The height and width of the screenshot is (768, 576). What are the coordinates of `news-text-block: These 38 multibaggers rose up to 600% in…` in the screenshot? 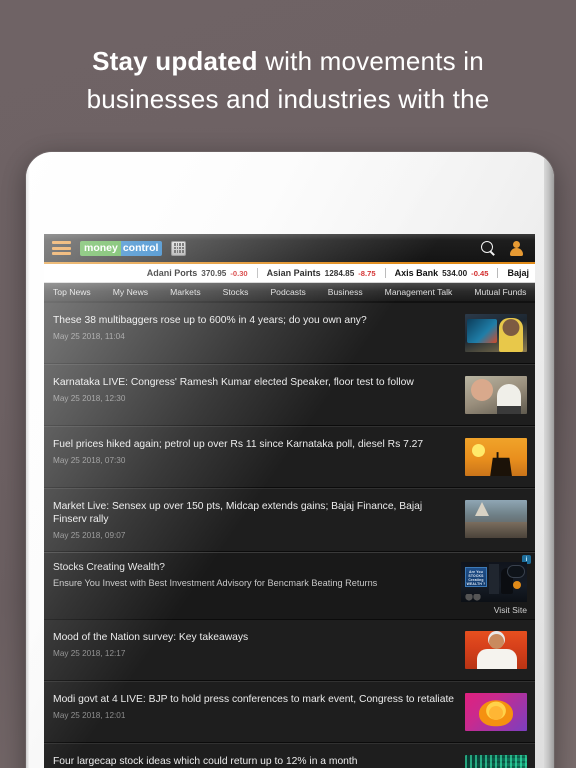 It's located at (259, 327).